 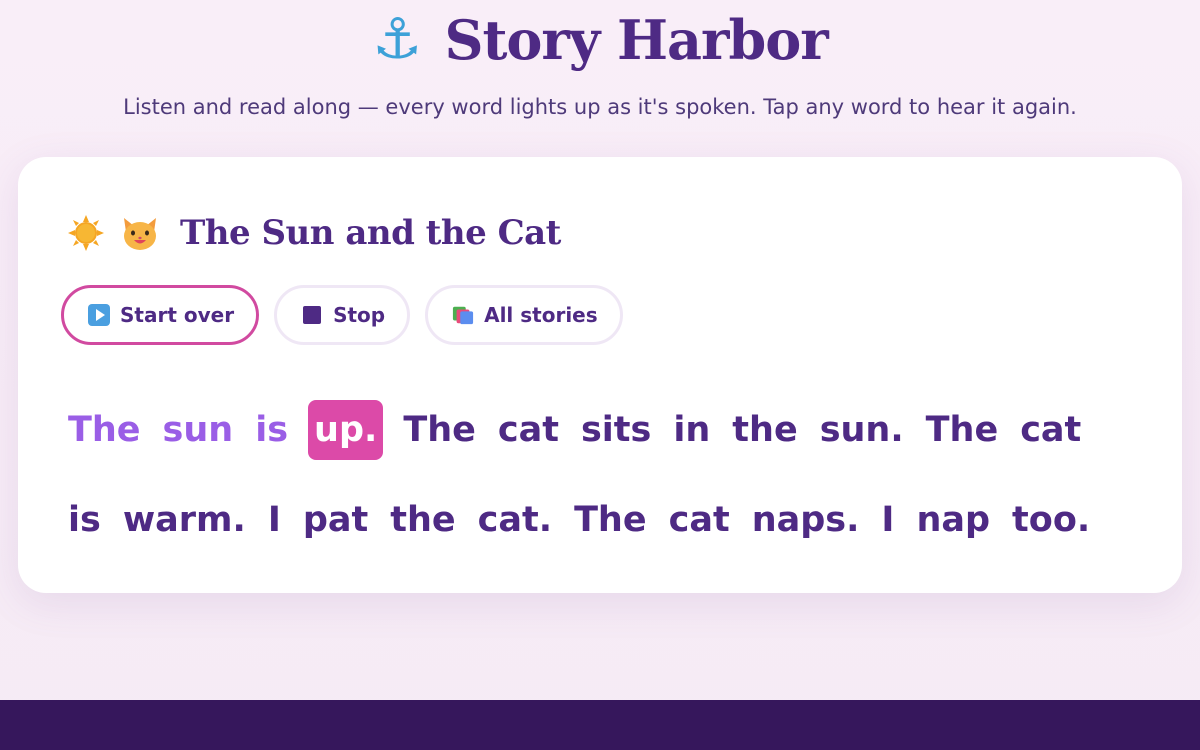 I want to click on stop-label: Stop, so click(x=359, y=315).